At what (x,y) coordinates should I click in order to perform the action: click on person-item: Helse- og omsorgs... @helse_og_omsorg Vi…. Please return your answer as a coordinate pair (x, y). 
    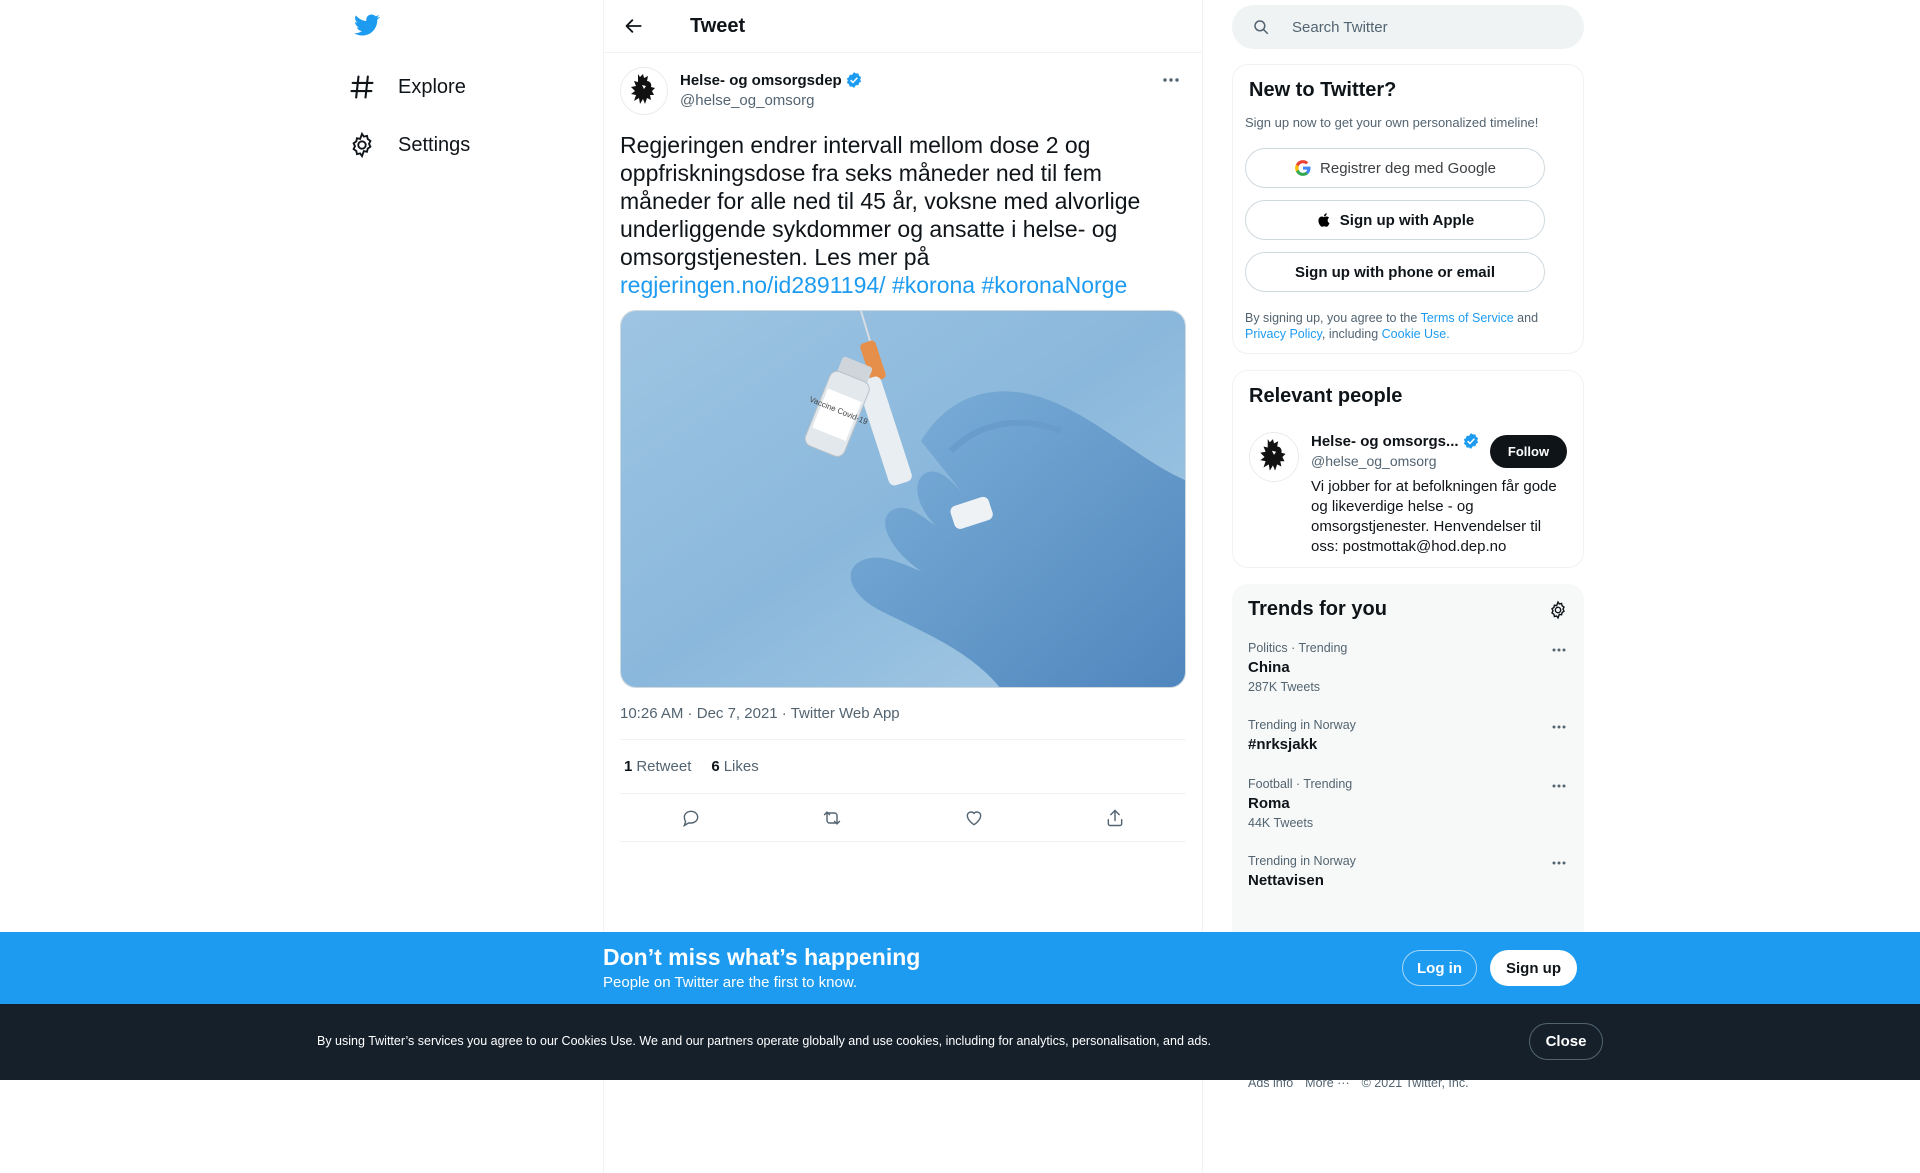
    Looking at the image, I should click on (1408, 494).